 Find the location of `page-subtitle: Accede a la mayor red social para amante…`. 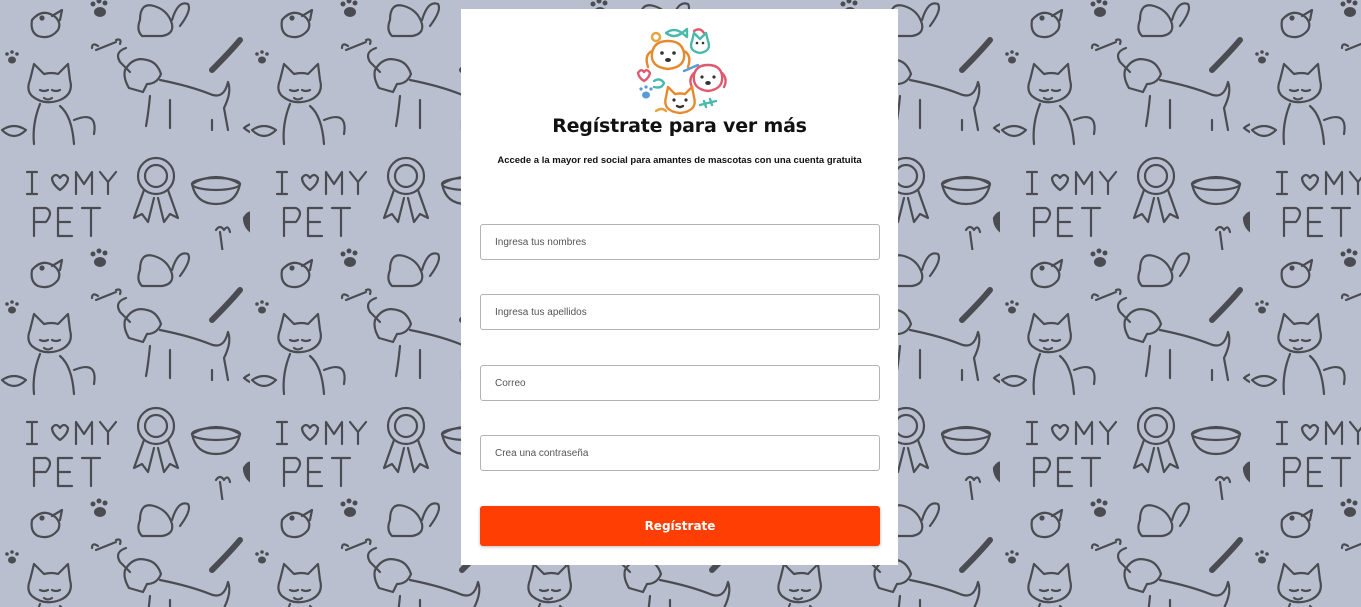

page-subtitle: Accede a la mayor red social para amante… is located at coordinates (679, 160).